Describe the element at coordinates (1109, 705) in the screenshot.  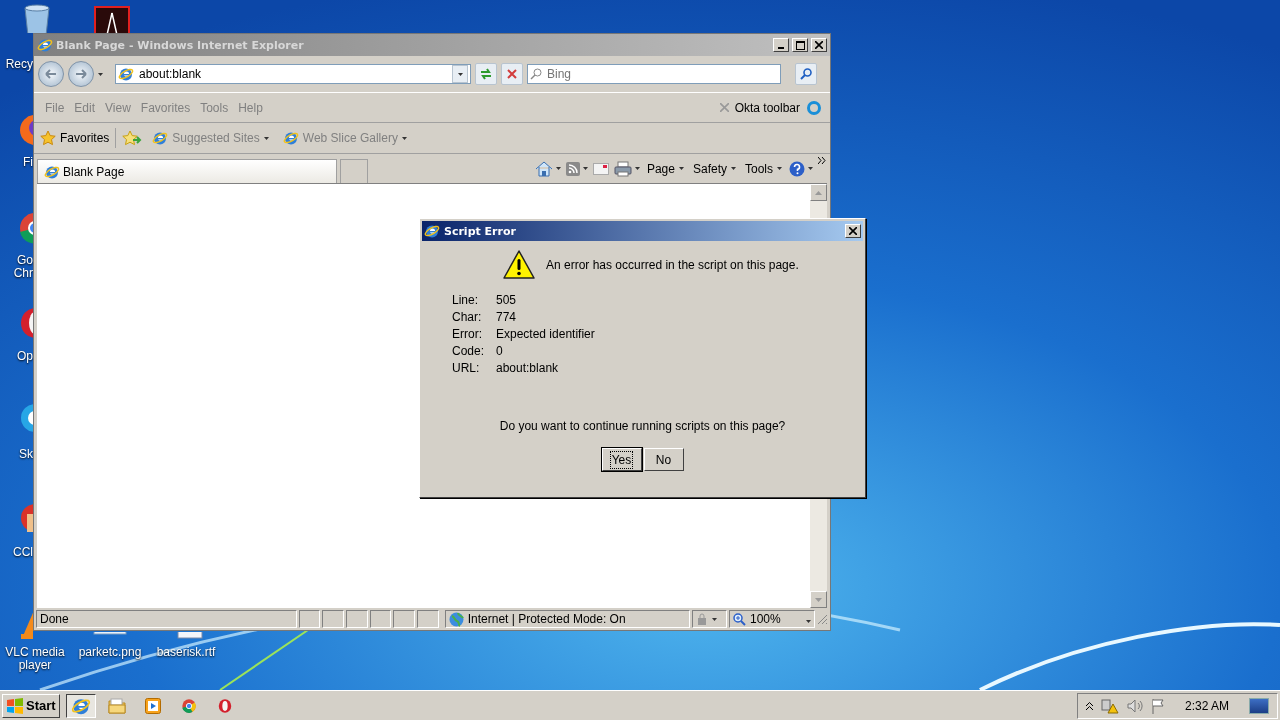
I see `network-warning-icon` at that location.